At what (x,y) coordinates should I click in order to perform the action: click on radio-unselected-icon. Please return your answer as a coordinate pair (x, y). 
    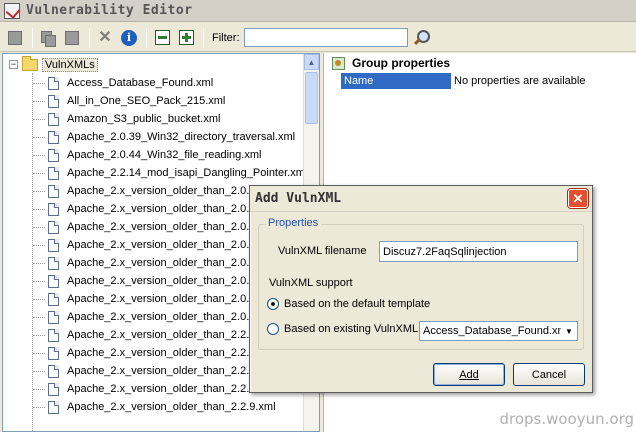
    Looking at the image, I should click on (273, 329).